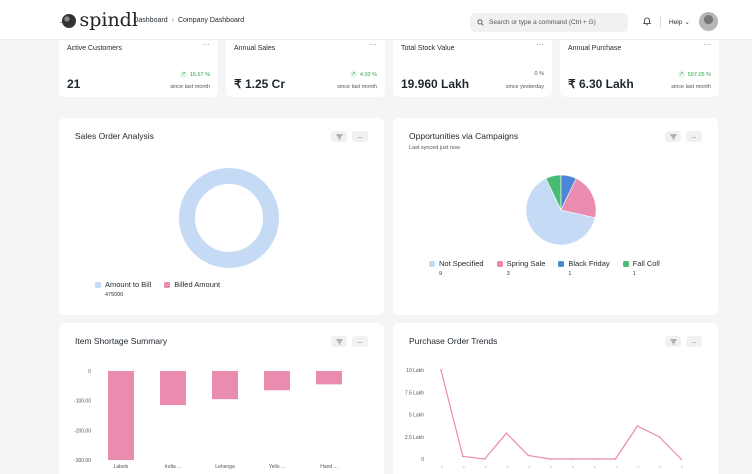 The height and width of the screenshot is (474, 752). What do you see at coordinates (259, 84) in the screenshot?
I see `number-card-value: ₹ 1.25 Cr` at bounding box center [259, 84].